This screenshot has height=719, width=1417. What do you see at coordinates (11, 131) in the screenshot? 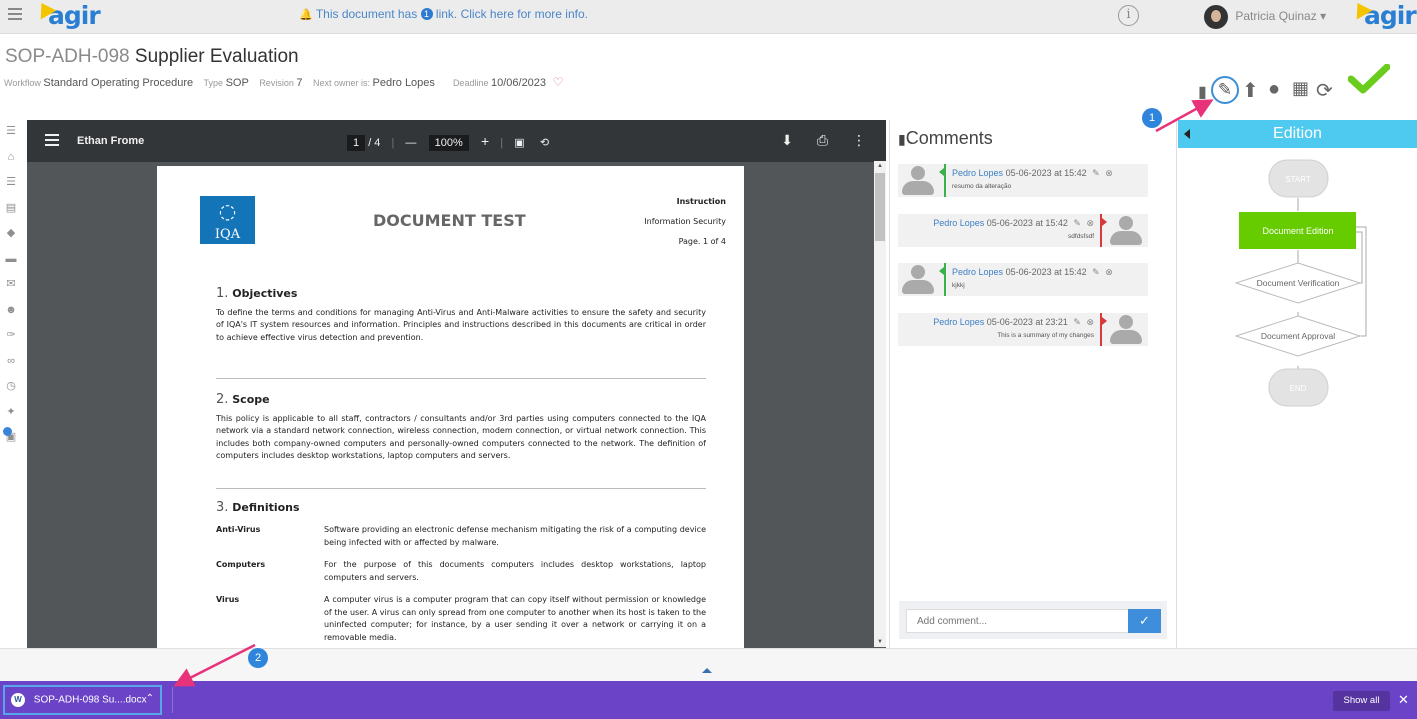
I see `menu-icon: ☰` at bounding box center [11, 131].